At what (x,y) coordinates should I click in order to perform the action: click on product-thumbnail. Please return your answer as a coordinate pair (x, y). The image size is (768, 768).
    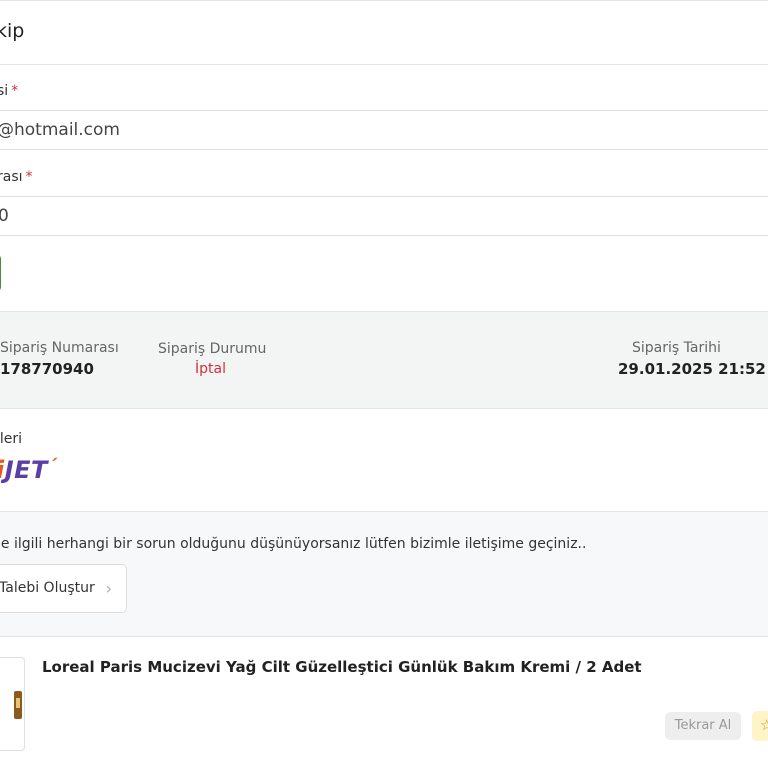
    Looking at the image, I should click on (12, 704).